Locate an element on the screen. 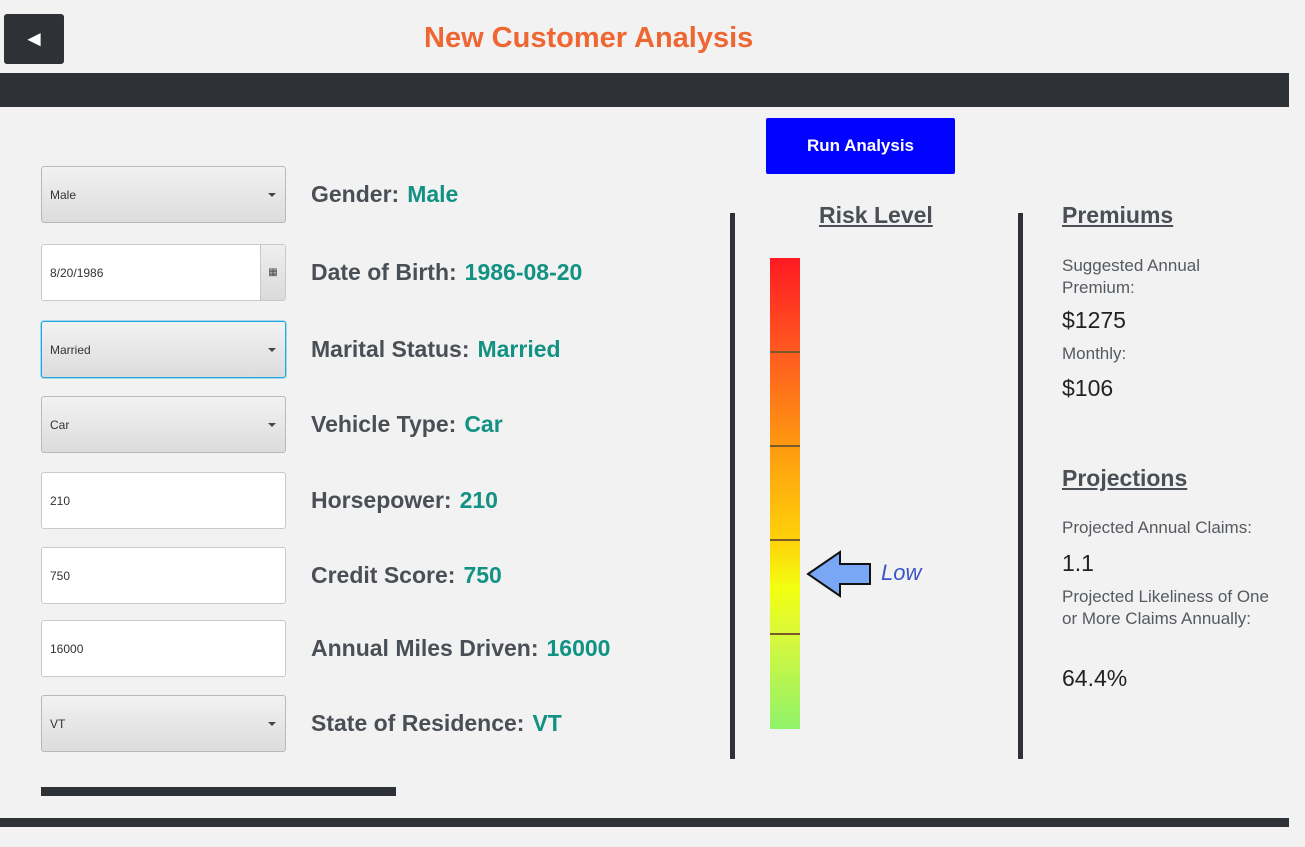 The image size is (1305, 847). credit-value: 750 is located at coordinates (482, 575).